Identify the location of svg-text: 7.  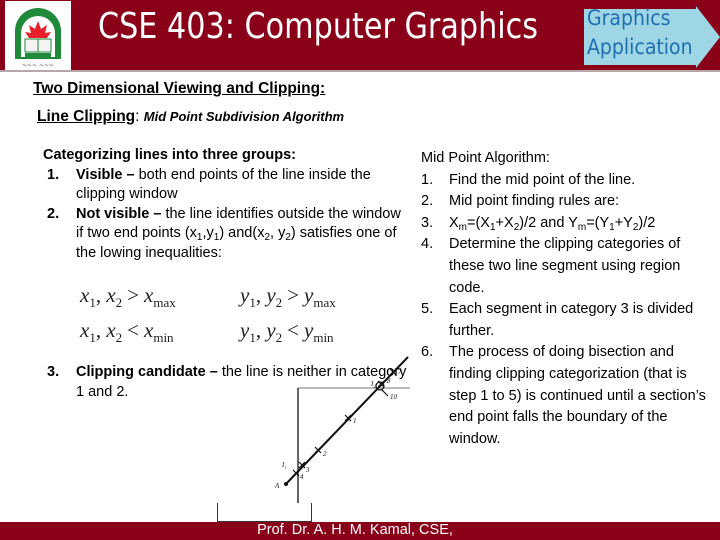
(400, 372).